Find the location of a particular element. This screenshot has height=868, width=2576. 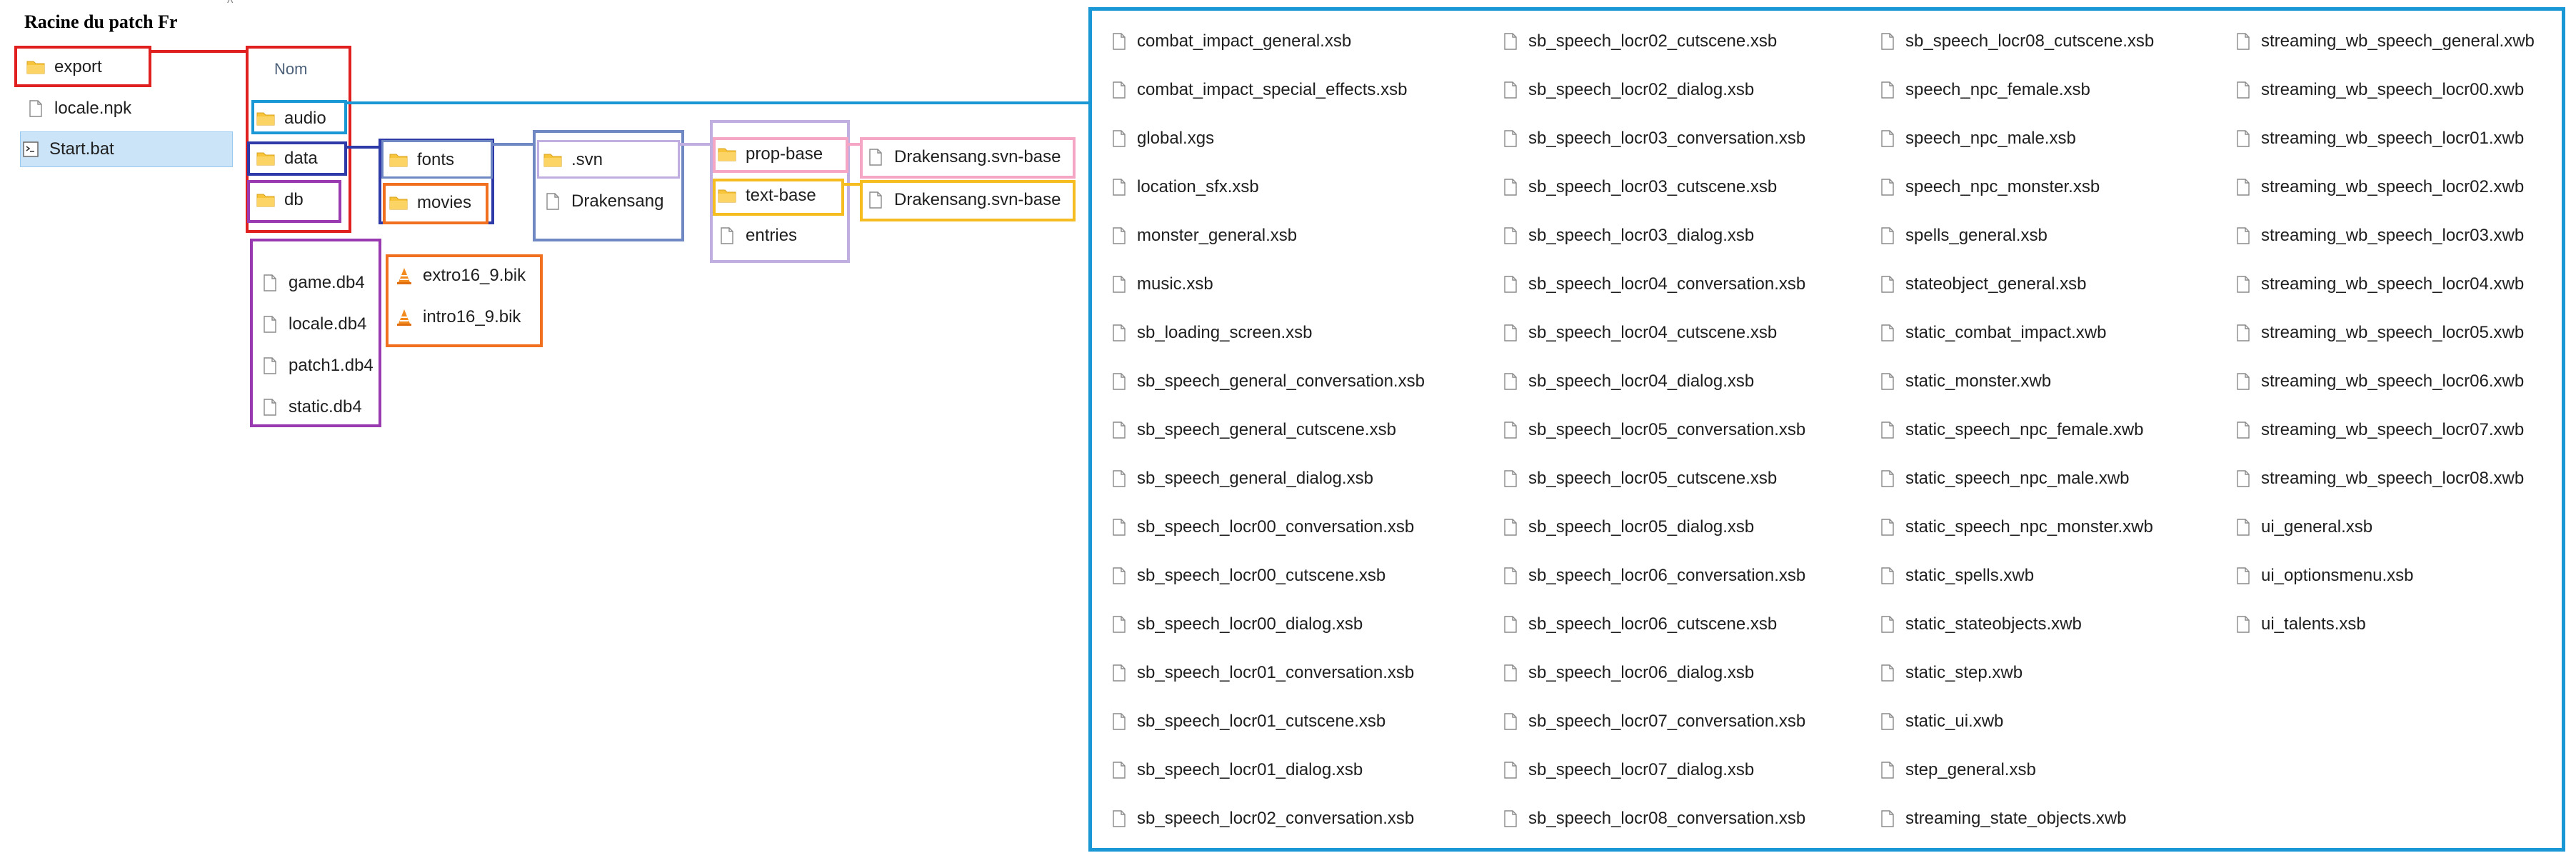

audio-file-speech-npc-female-xsb: speech_npc_female.xsb is located at coordinates (1985, 90).